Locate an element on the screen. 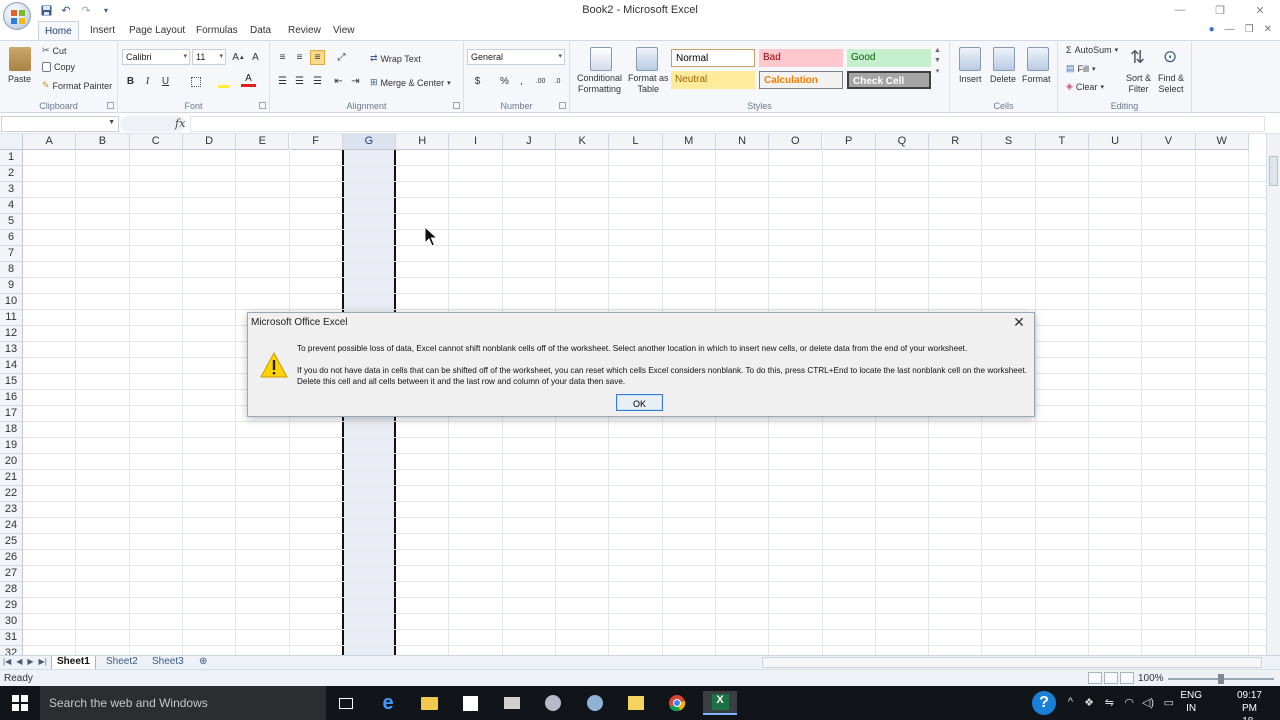 The width and height of the screenshot is (1280, 720). row-header-1: 1 is located at coordinates (11, 158).